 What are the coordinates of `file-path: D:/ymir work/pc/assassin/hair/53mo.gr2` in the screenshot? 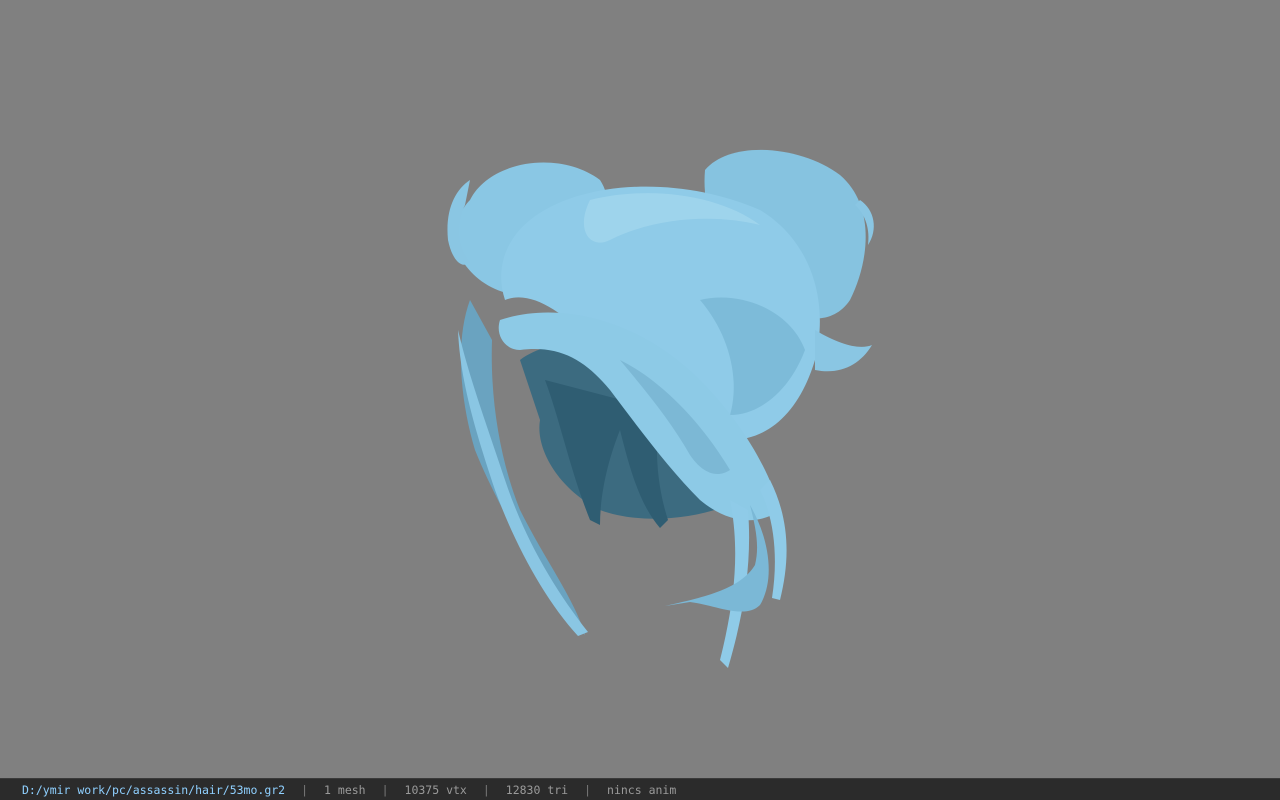 It's located at (154, 789).